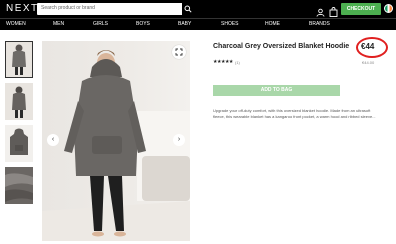 The width and height of the screenshot is (396, 244). Describe the element at coordinates (58, 24) in the screenshot. I see `nav-item-men: MEN` at that location.